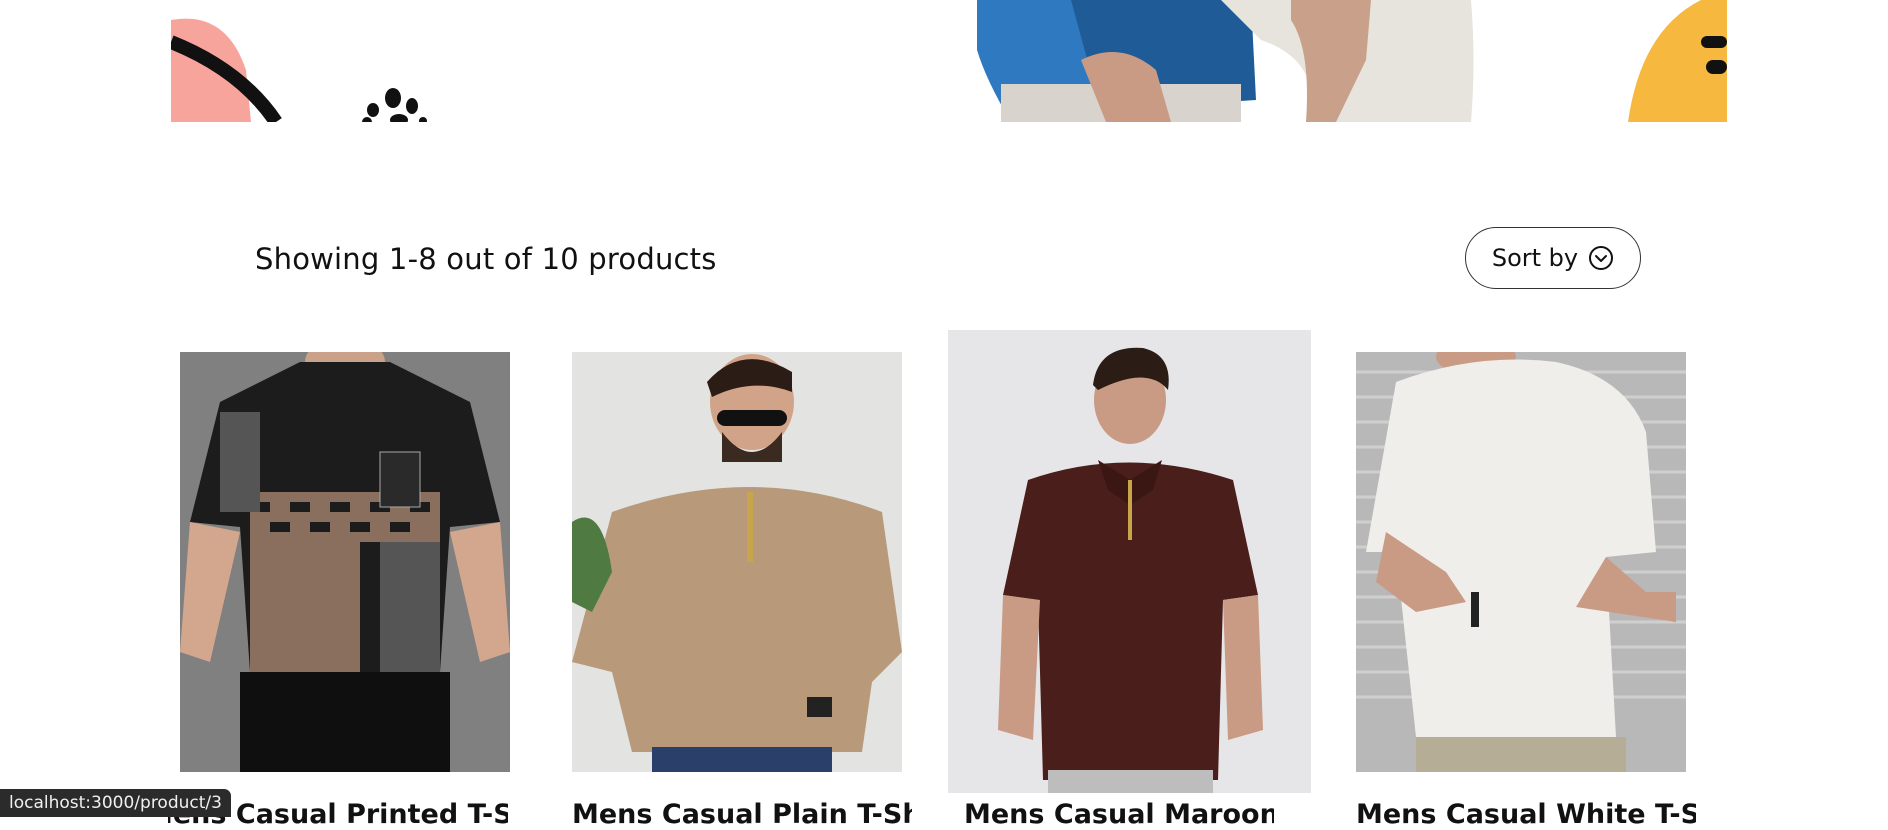 The width and height of the screenshot is (1888, 830). Describe the element at coordinates (486, 259) in the screenshot. I see `product-count-text: Showing 1-8 out of 10 products` at that location.